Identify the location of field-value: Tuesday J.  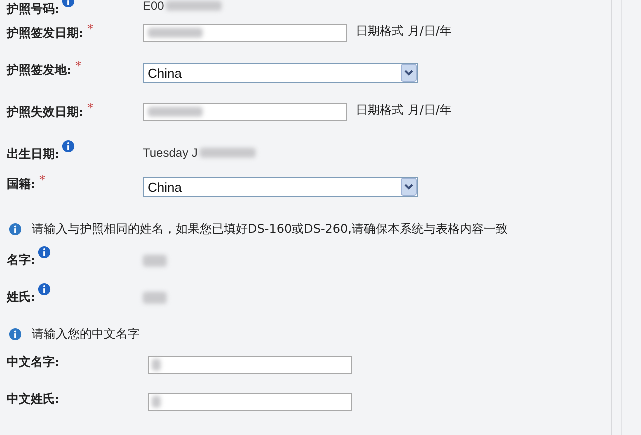
(170, 153).